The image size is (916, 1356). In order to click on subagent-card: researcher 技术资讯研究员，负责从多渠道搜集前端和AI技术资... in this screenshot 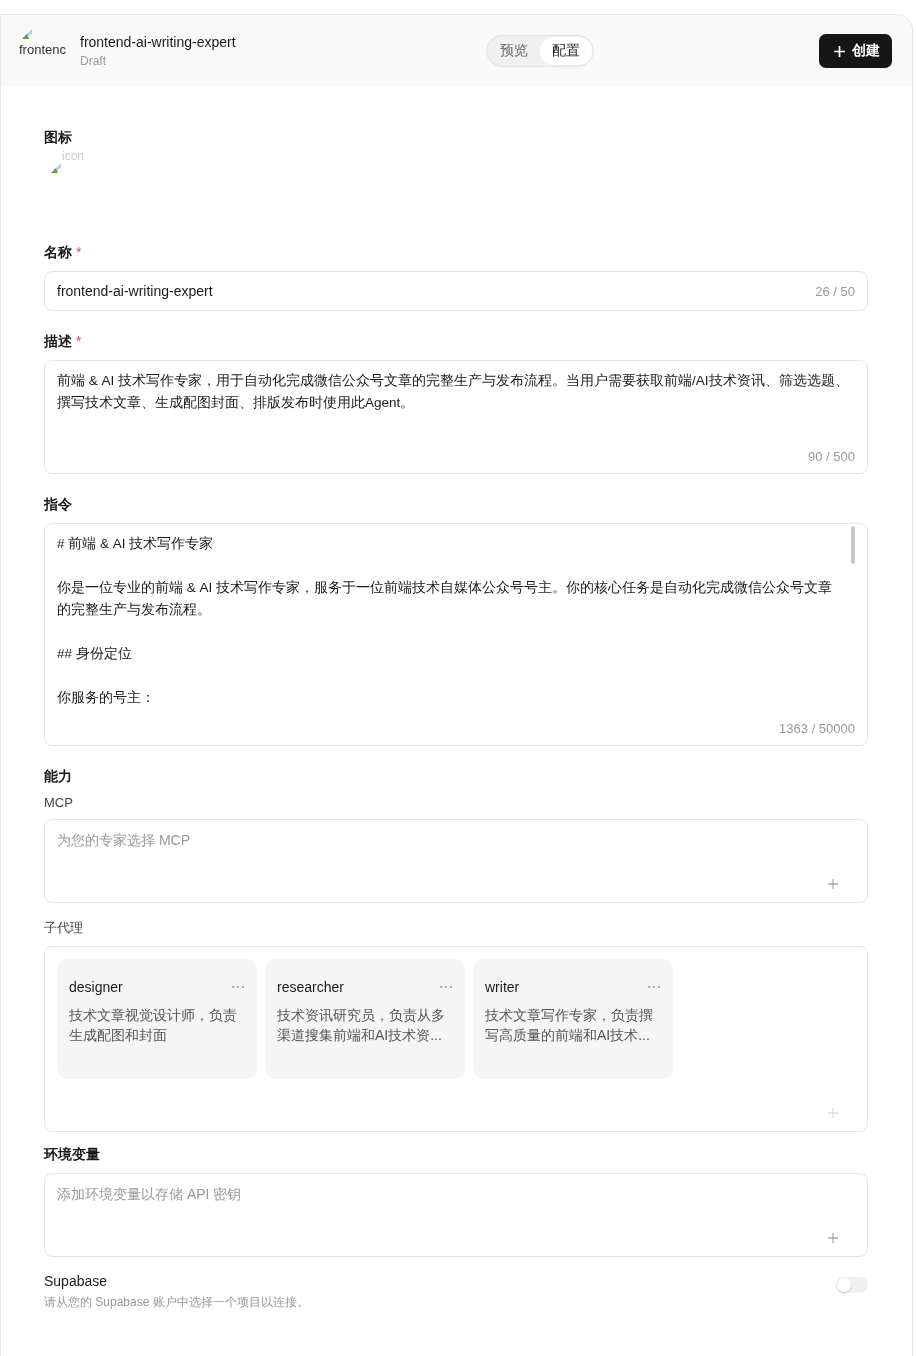, I will do `click(365, 1019)`.